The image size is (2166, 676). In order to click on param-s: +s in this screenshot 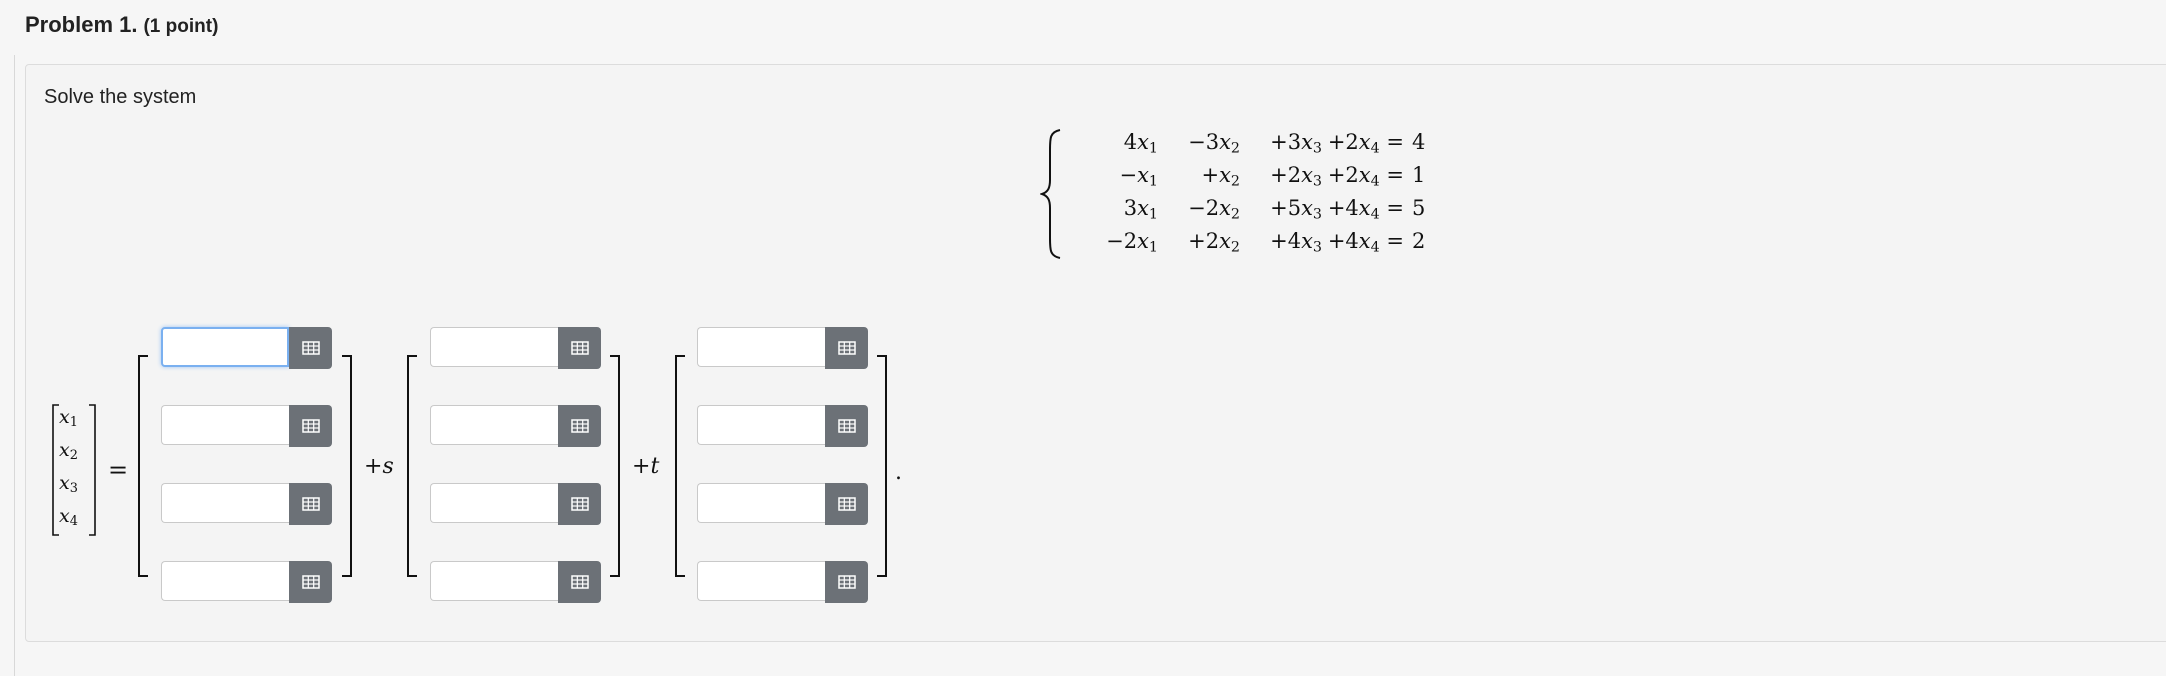, I will do `click(379, 466)`.